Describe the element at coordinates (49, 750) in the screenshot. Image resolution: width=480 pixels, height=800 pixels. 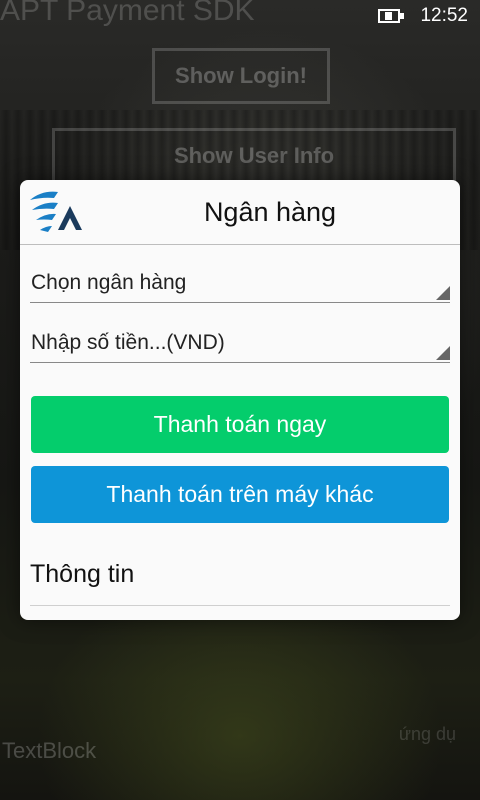
I see `background-textblock: TextBlock` at that location.